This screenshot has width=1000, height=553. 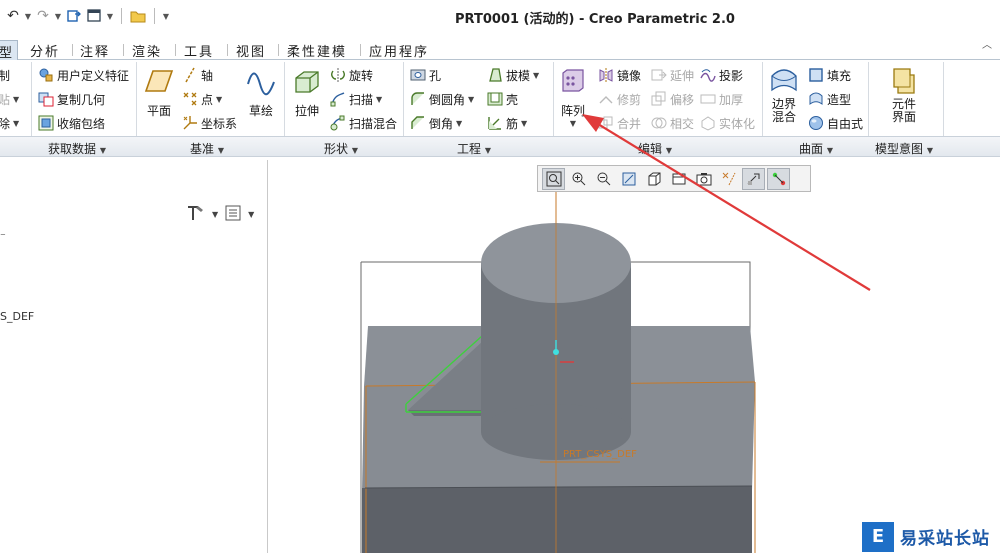 I want to click on group-surfaces: 曲面 ▼, so click(x=816, y=148).